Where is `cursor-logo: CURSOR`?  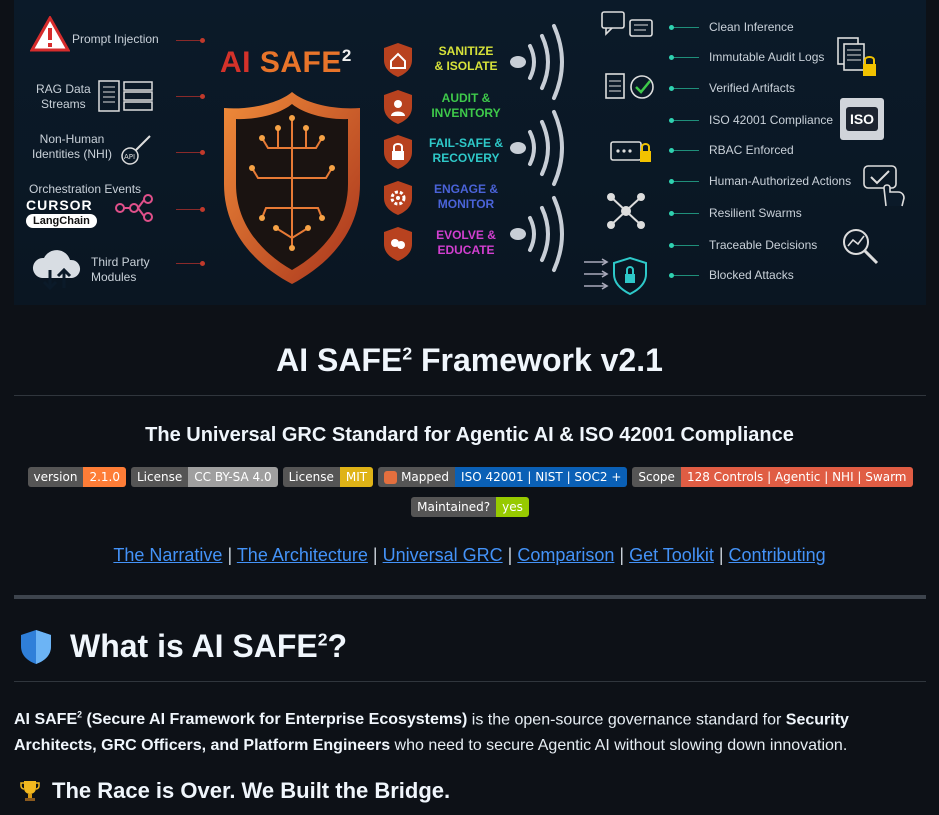 cursor-logo: CURSOR is located at coordinates (59, 205).